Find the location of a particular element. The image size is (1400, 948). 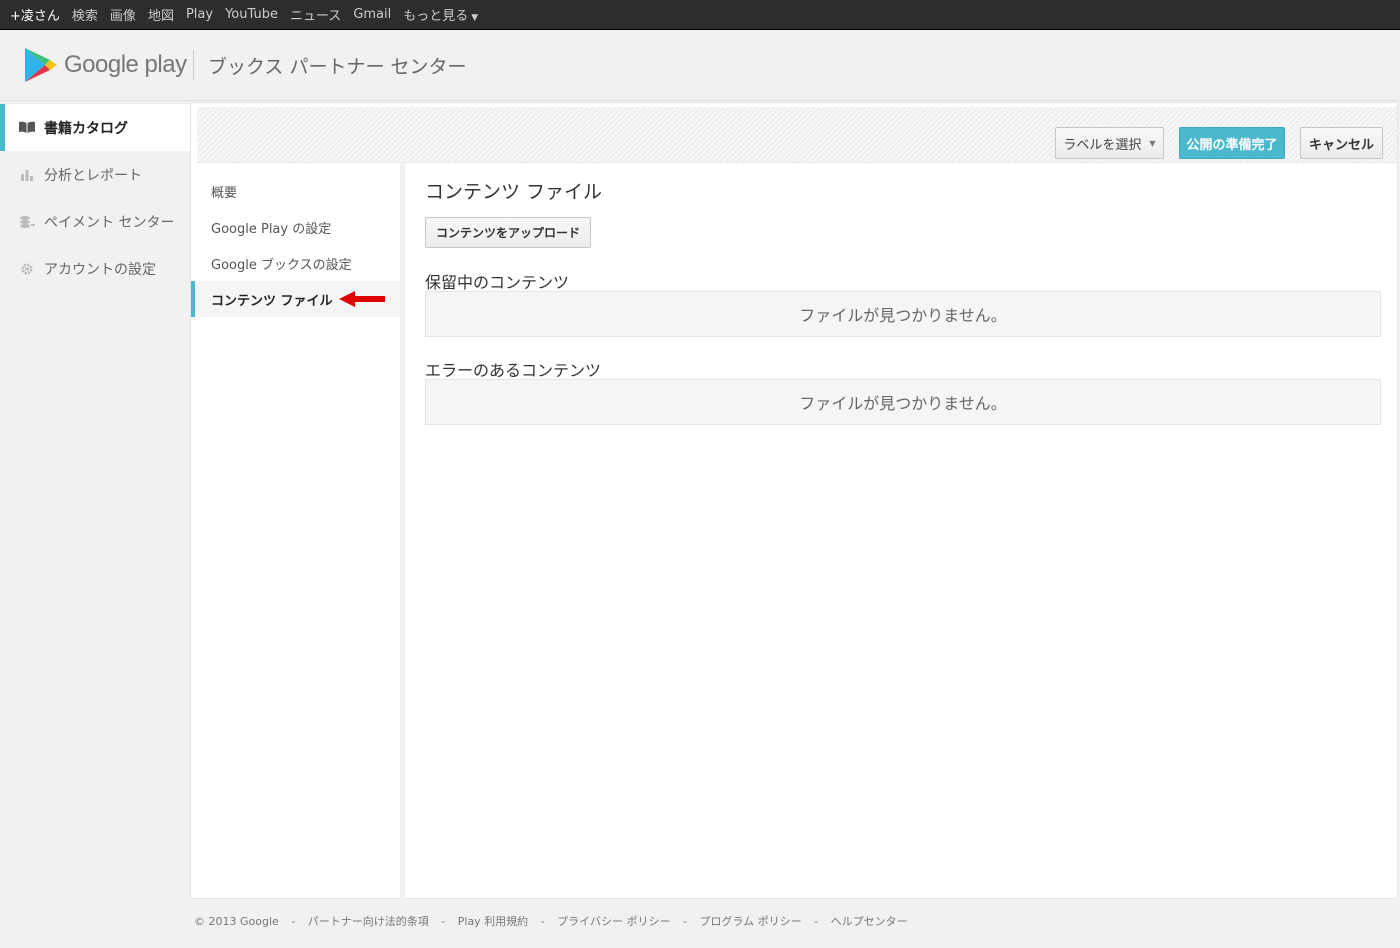

topbar-link-youtube: YouTube is located at coordinates (251, 14).